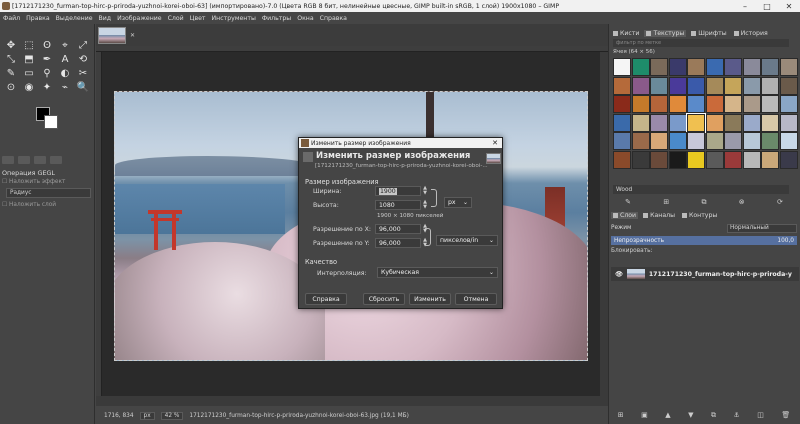 The height and width of the screenshot is (424, 800). I want to click on measure-icon: ⊙, so click(11, 87).